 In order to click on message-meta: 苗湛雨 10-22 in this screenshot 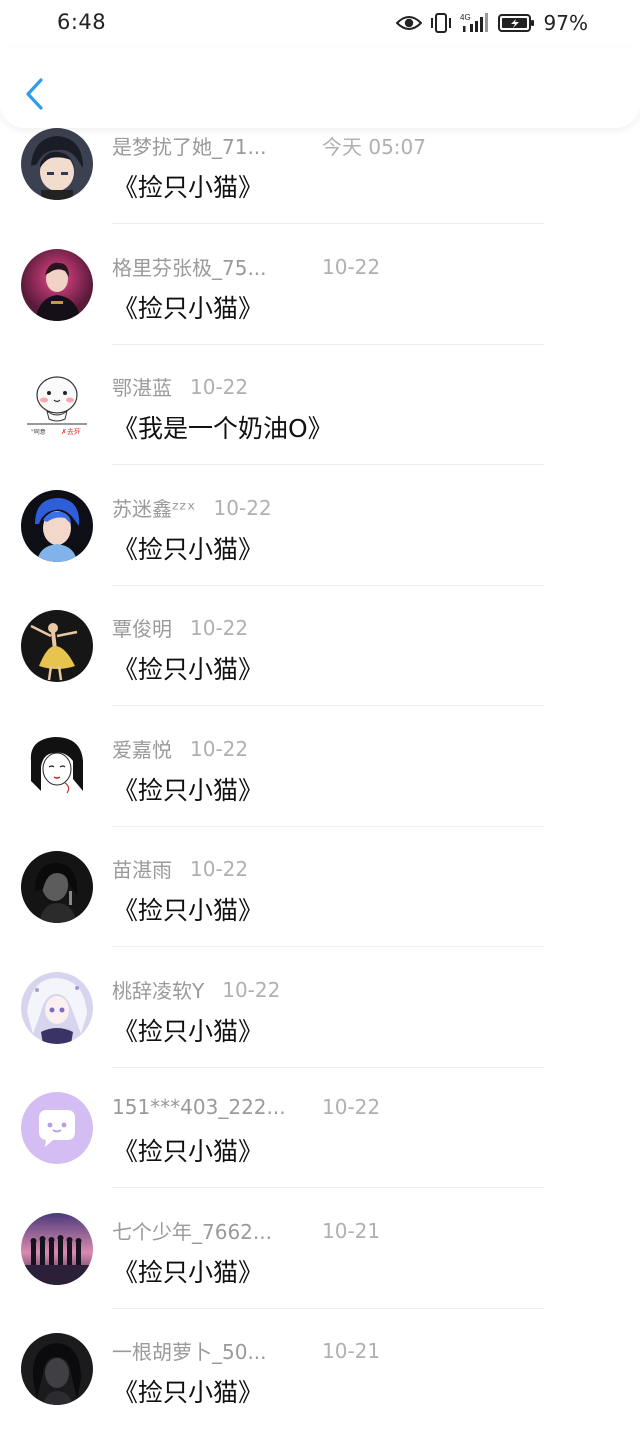, I will do `click(180, 868)`.